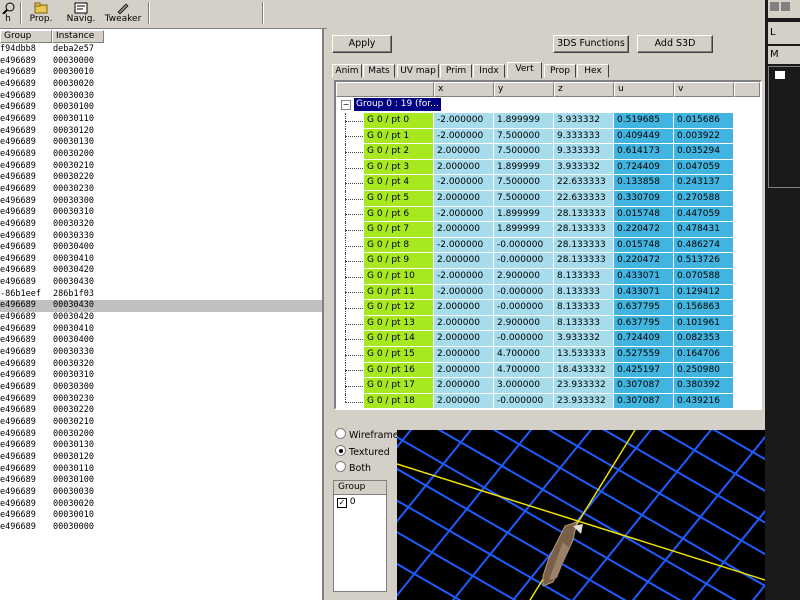 This screenshot has height=600, width=800. Describe the element at coordinates (360, 536) in the screenshot. I see `group-list: Group ✓ 0` at that location.